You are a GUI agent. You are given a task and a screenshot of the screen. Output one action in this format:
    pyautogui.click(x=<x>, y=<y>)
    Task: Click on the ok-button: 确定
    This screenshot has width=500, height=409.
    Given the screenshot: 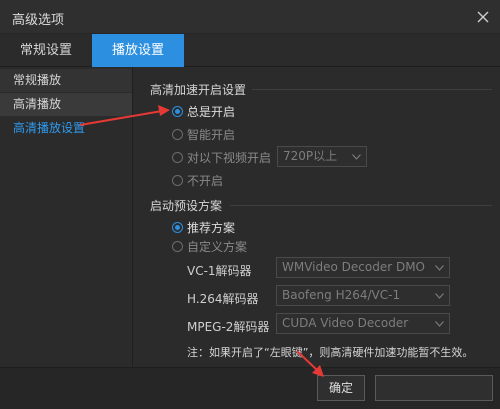 What is the action you would take?
    pyautogui.click(x=341, y=388)
    